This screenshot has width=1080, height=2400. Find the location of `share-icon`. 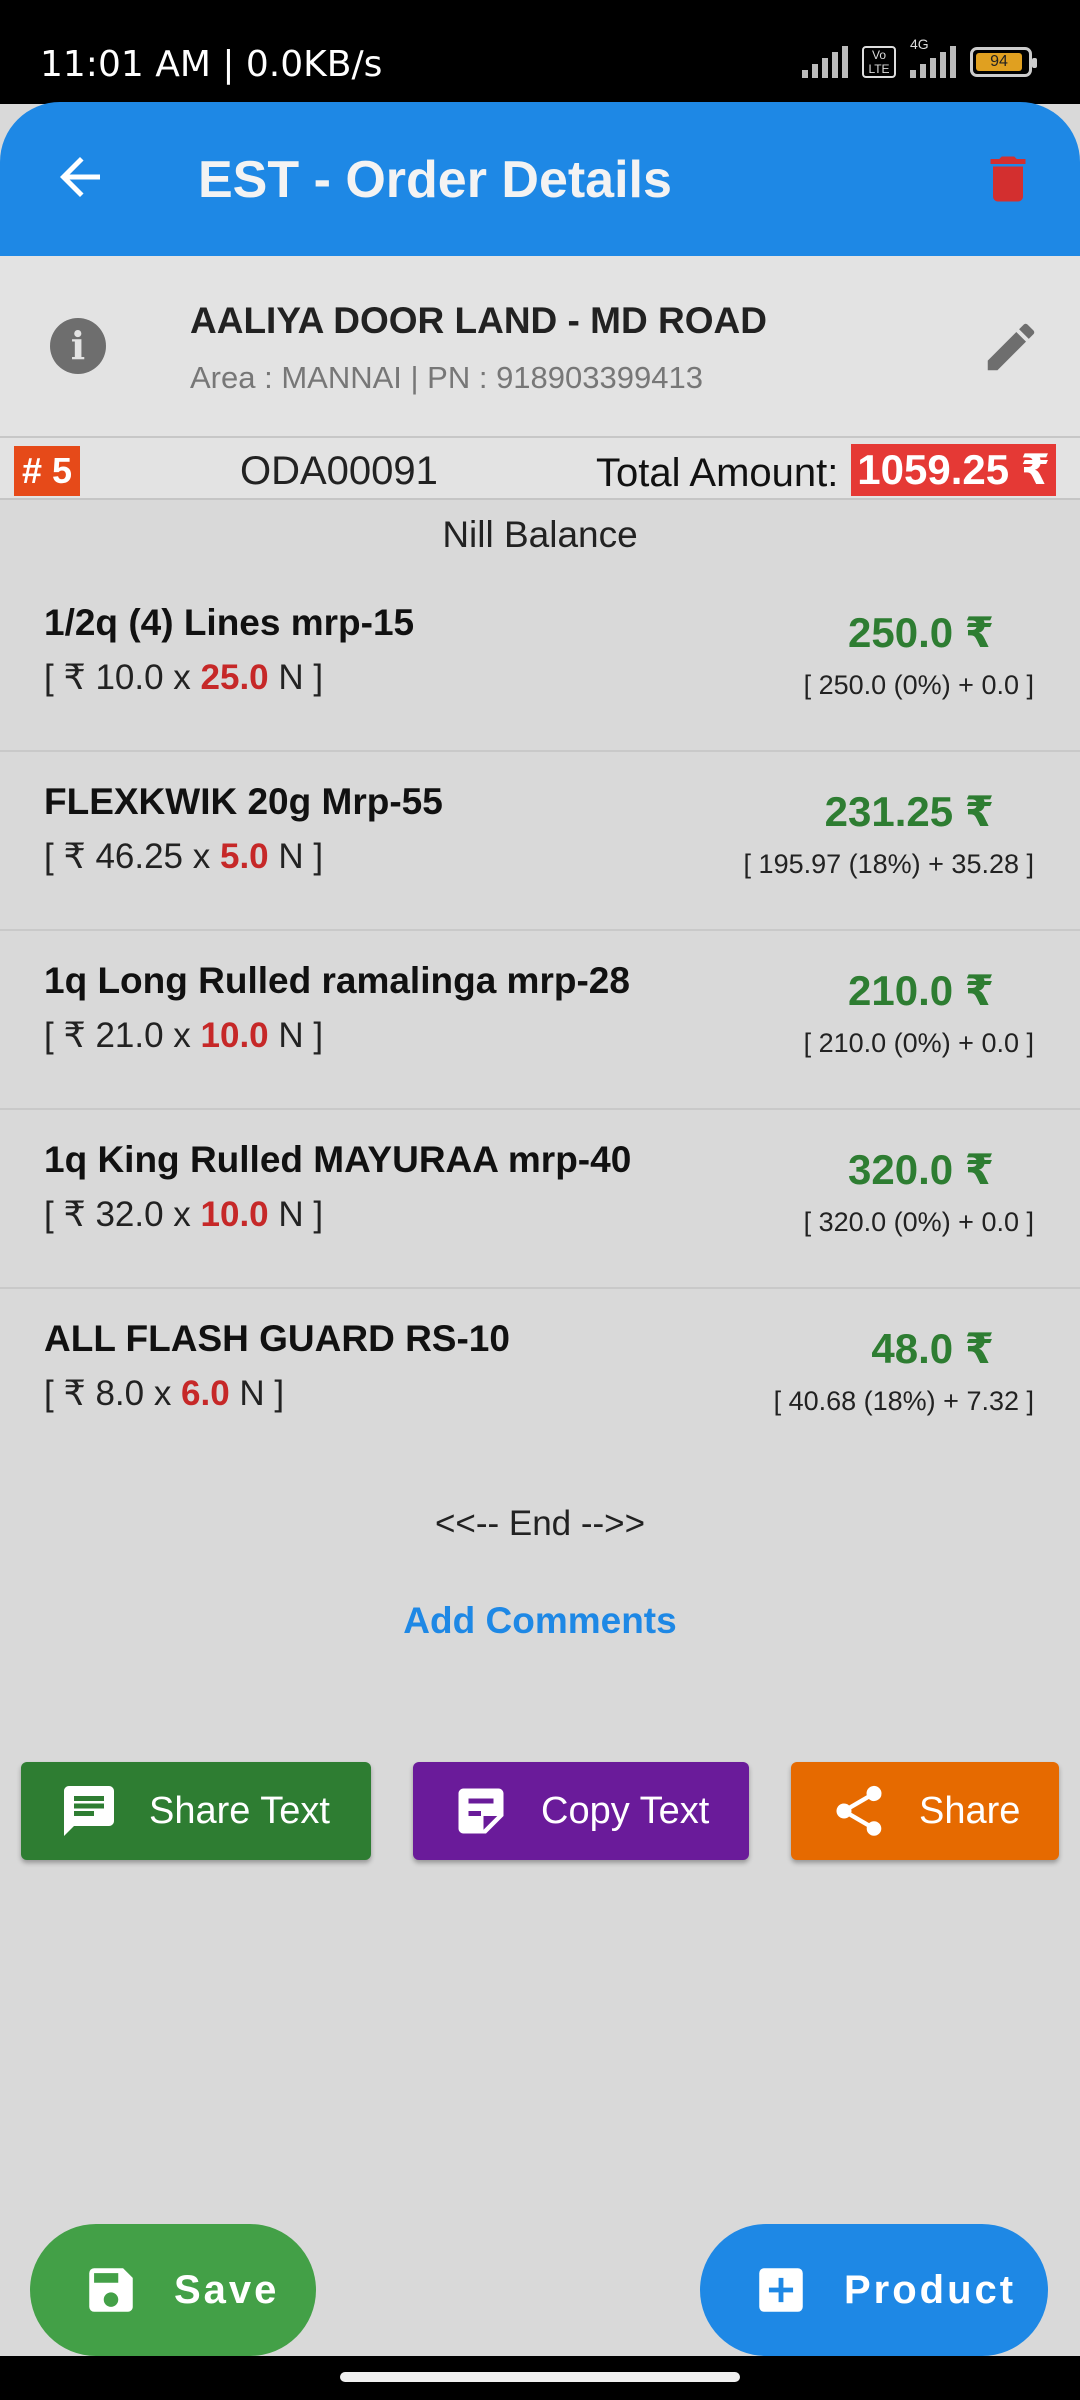

share-icon is located at coordinates (859, 1810).